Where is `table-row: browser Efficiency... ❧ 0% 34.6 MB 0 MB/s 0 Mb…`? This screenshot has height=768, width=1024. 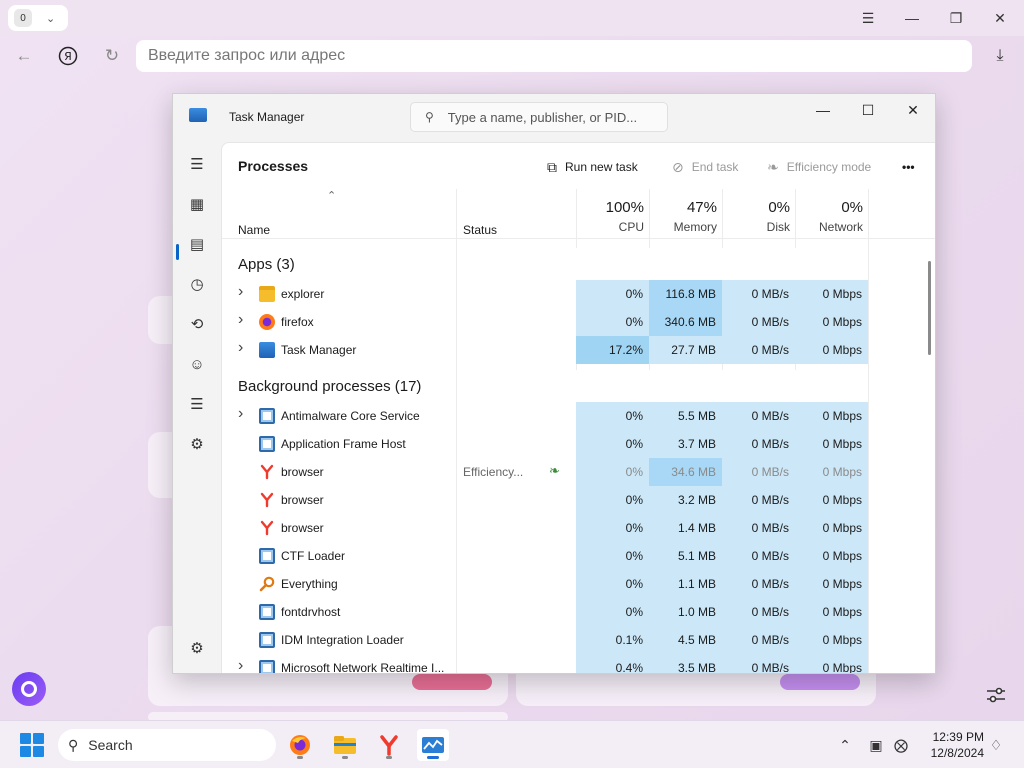
table-row: browser Efficiency... ❧ 0% 34.6 MB 0 MB/s 0 Mb… is located at coordinates (578, 472).